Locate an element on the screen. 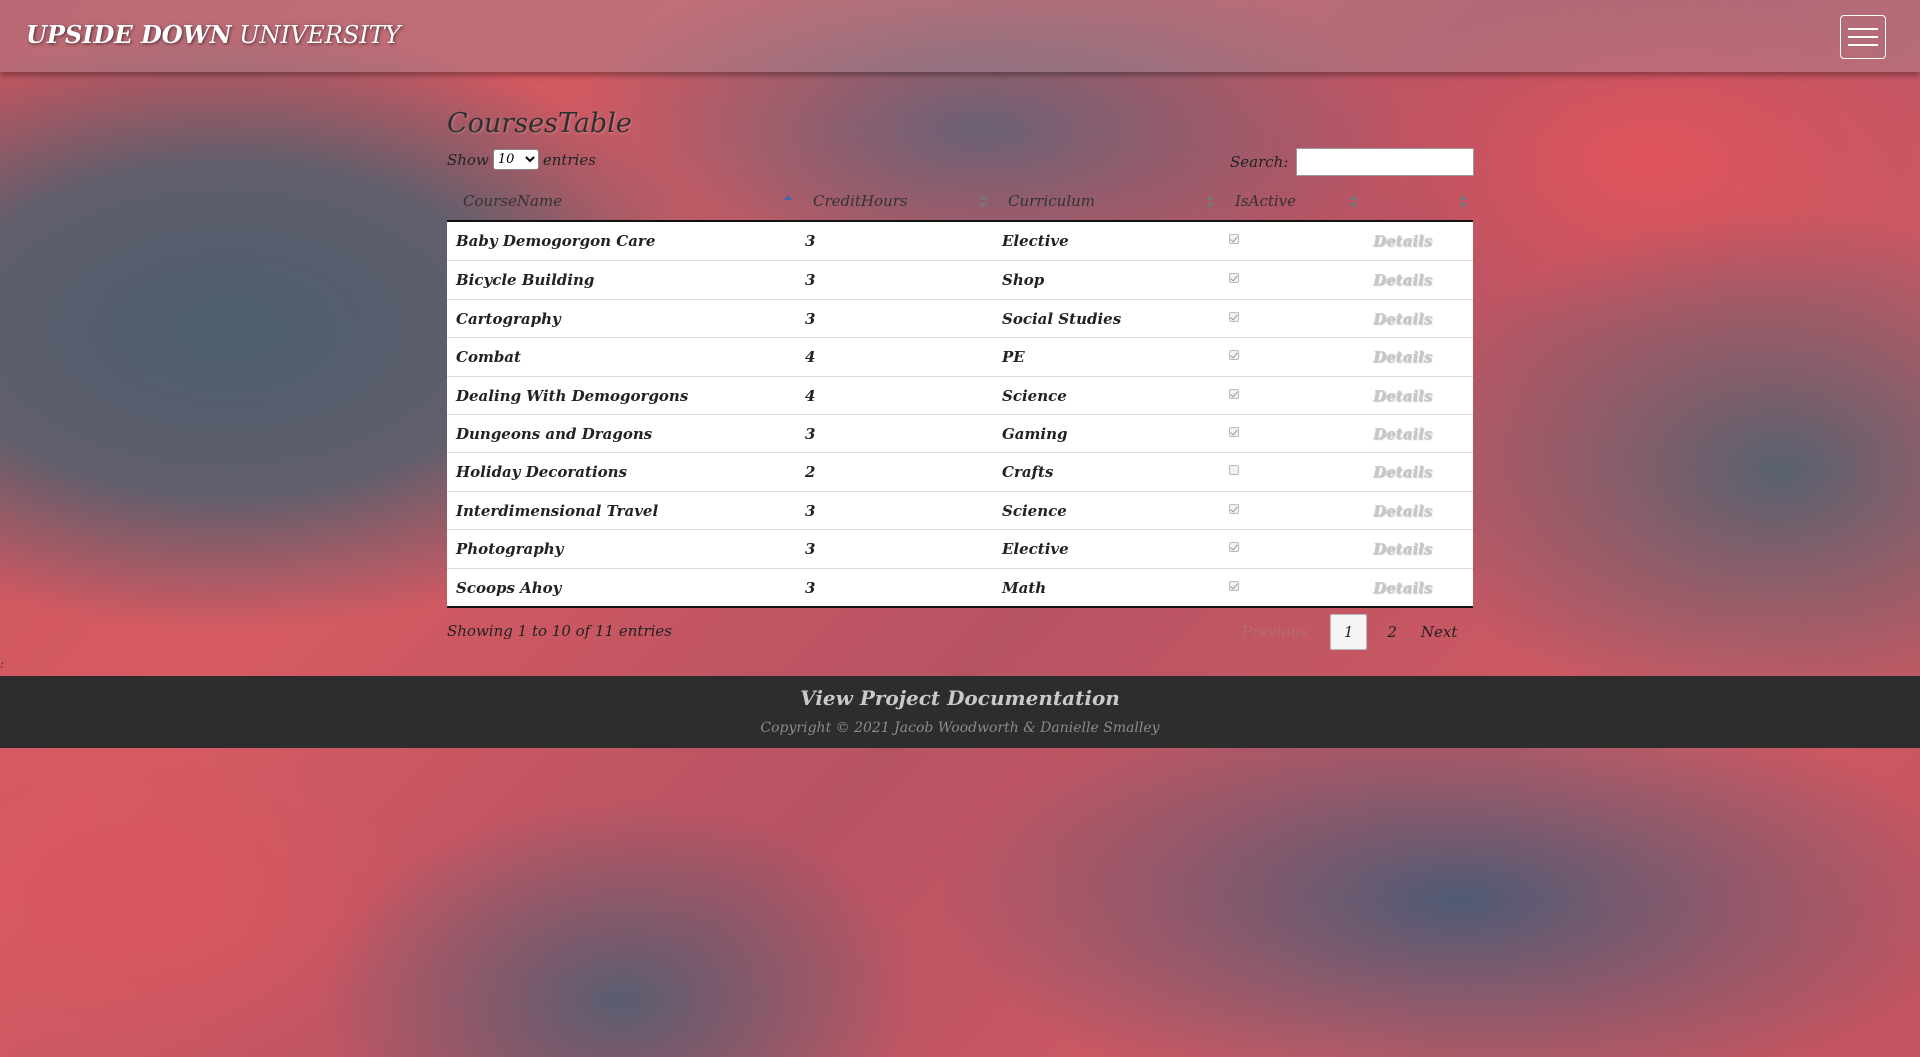 This screenshot has height=1057, width=1920. course-name-cell: Dungeons and Dragons is located at coordinates (554, 433).